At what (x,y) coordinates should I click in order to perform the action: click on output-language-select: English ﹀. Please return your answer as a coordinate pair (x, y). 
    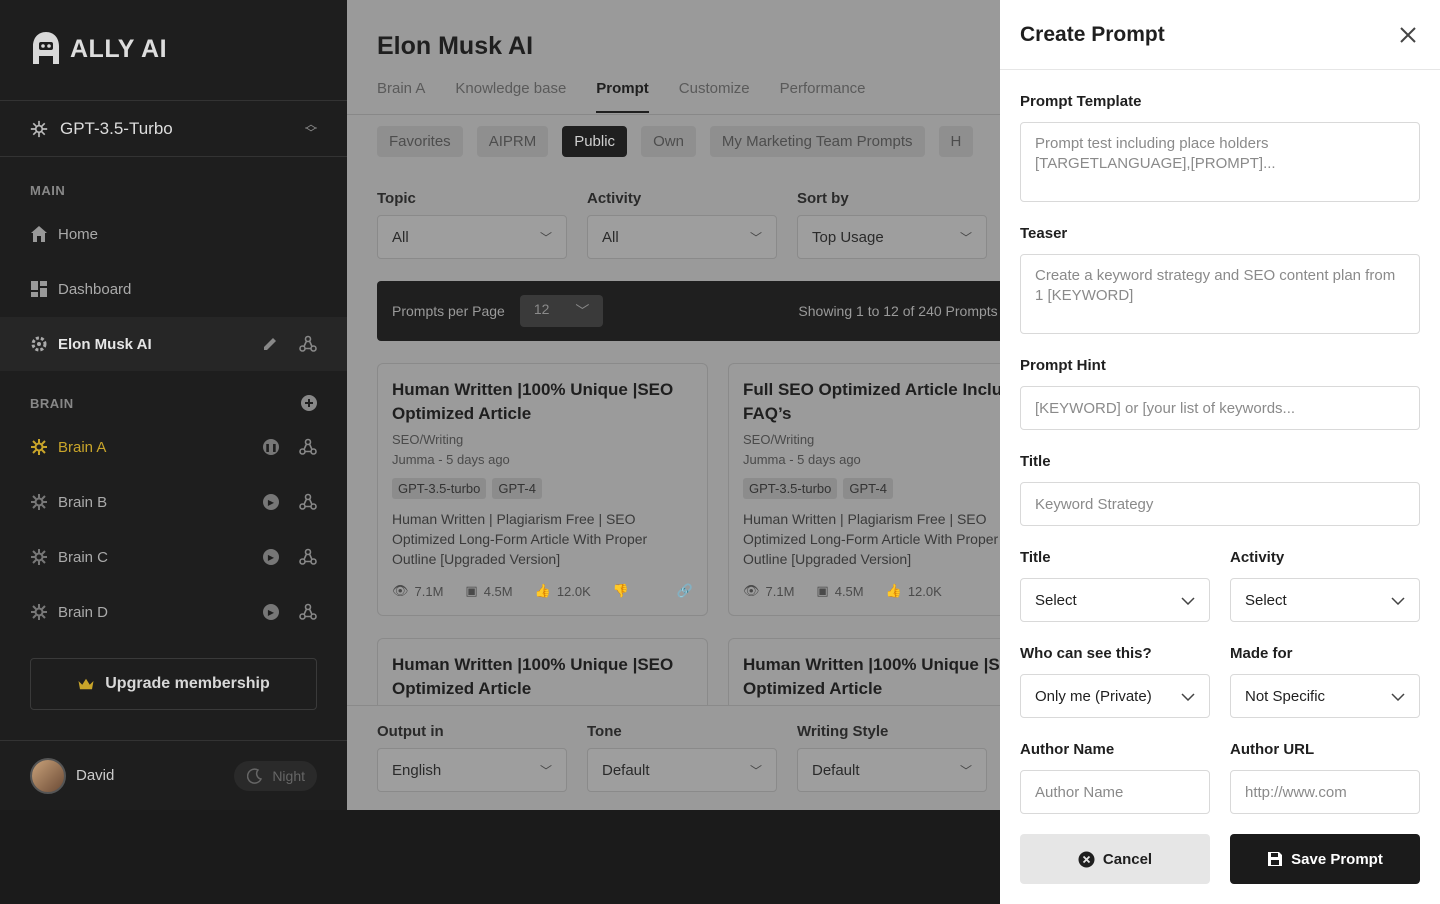
    Looking at the image, I should click on (472, 770).